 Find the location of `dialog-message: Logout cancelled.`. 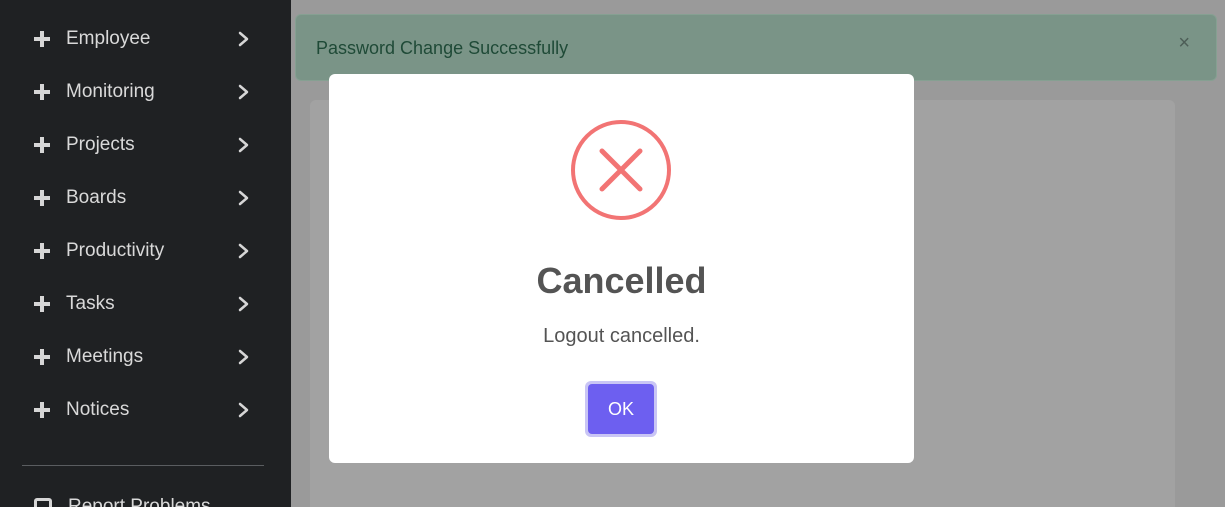

dialog-message: Logout cancelled. is located at coordinates (621, 336).